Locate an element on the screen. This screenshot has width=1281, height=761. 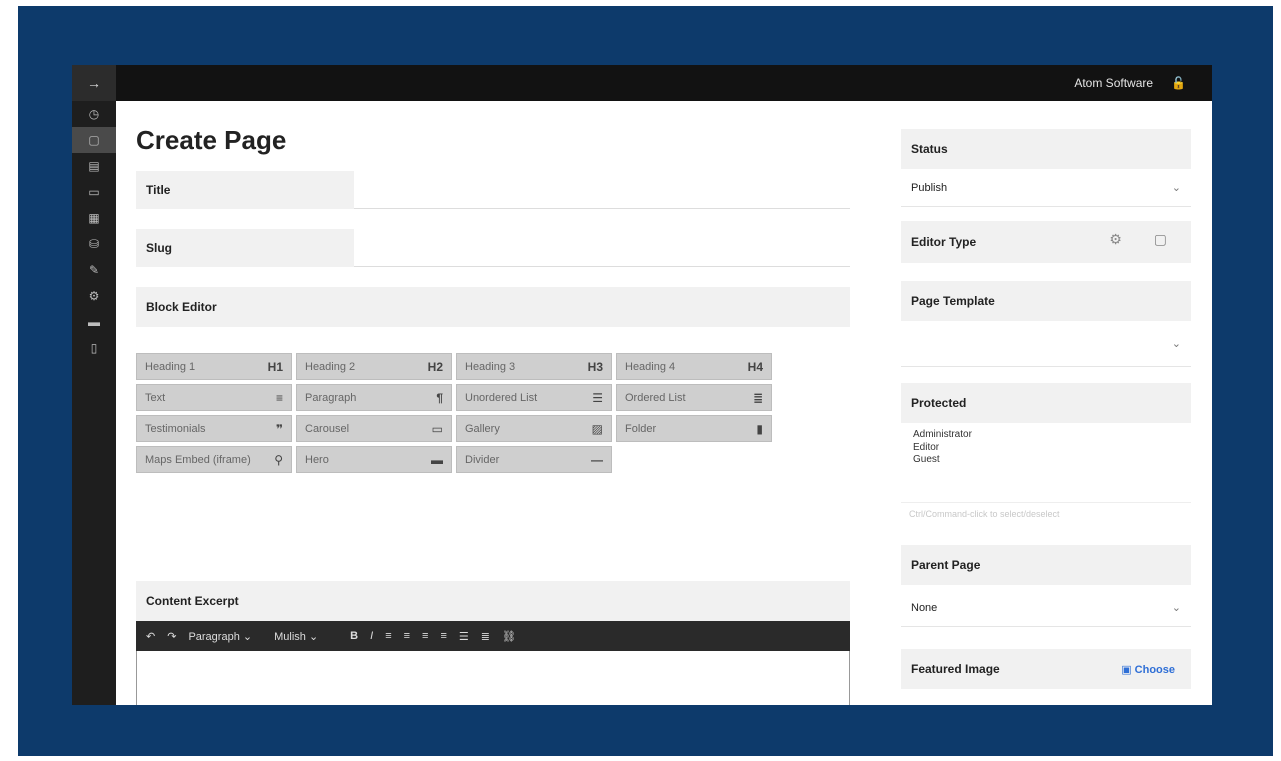
block-testimonials: Testimonials ❞ is located at coordinates (214, 428).